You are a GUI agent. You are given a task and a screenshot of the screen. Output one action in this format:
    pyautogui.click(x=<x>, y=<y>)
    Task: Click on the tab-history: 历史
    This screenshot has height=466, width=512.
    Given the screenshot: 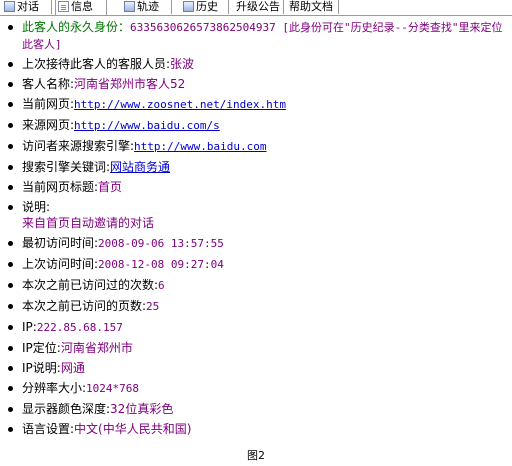 What is the action you would take?
    pyautogui.click(x=205, y=7)
    